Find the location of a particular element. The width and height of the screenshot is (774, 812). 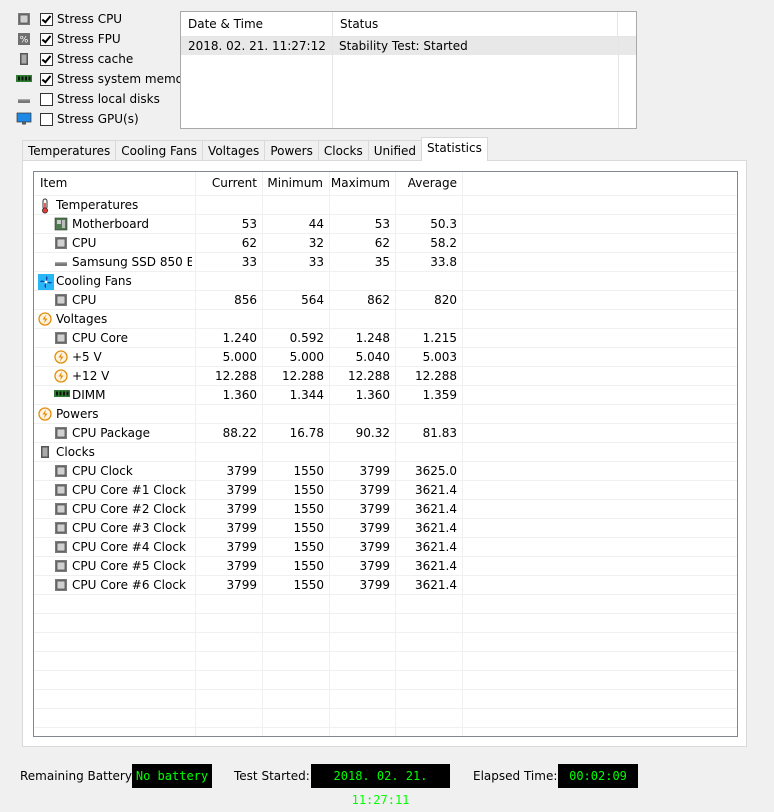

elapsed-time-value: 00:02:09 is located at coordinates (598, 776).